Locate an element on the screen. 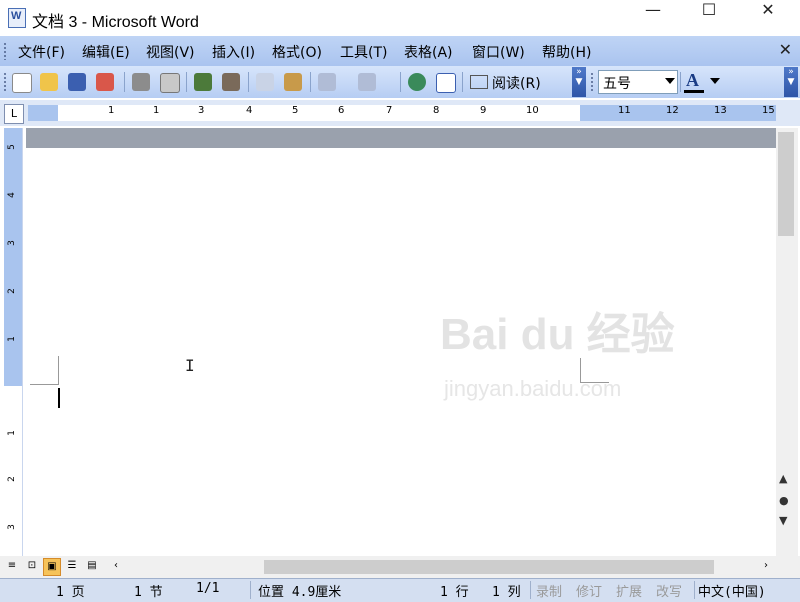 The image size is (800, 602). close-button: ✕ is located at coordinates (768, 17).